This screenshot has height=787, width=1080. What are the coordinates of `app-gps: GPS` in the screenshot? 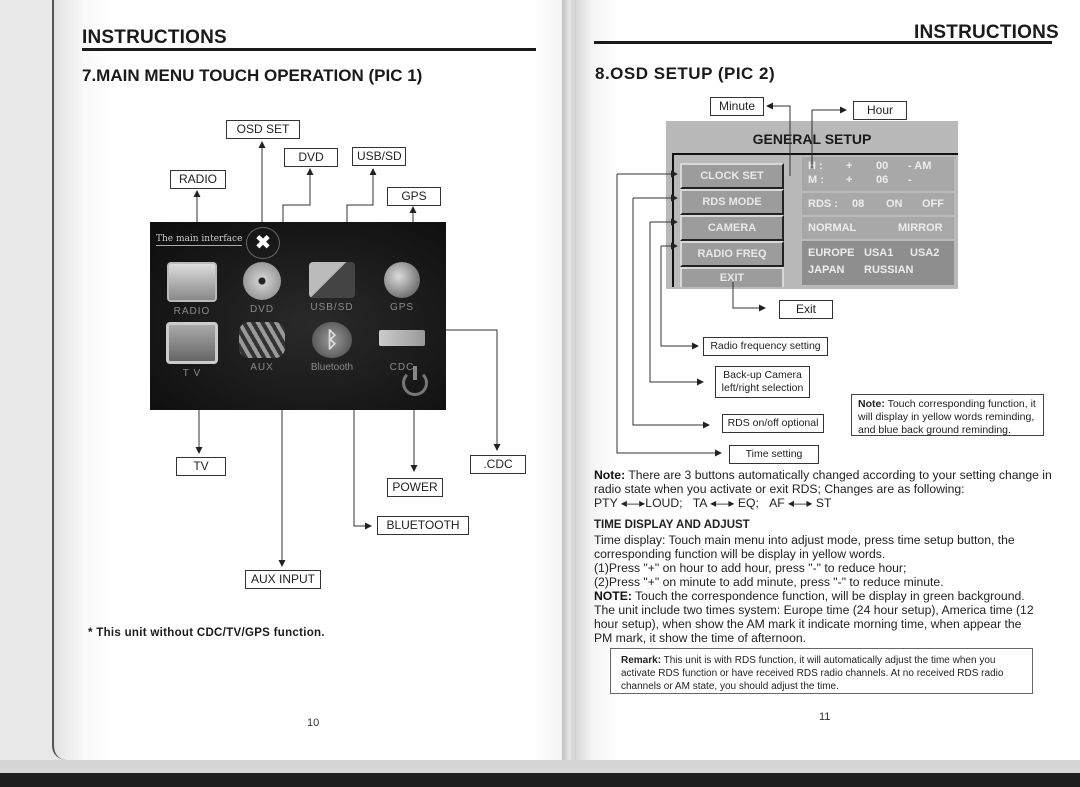 It's located at (402, 287).